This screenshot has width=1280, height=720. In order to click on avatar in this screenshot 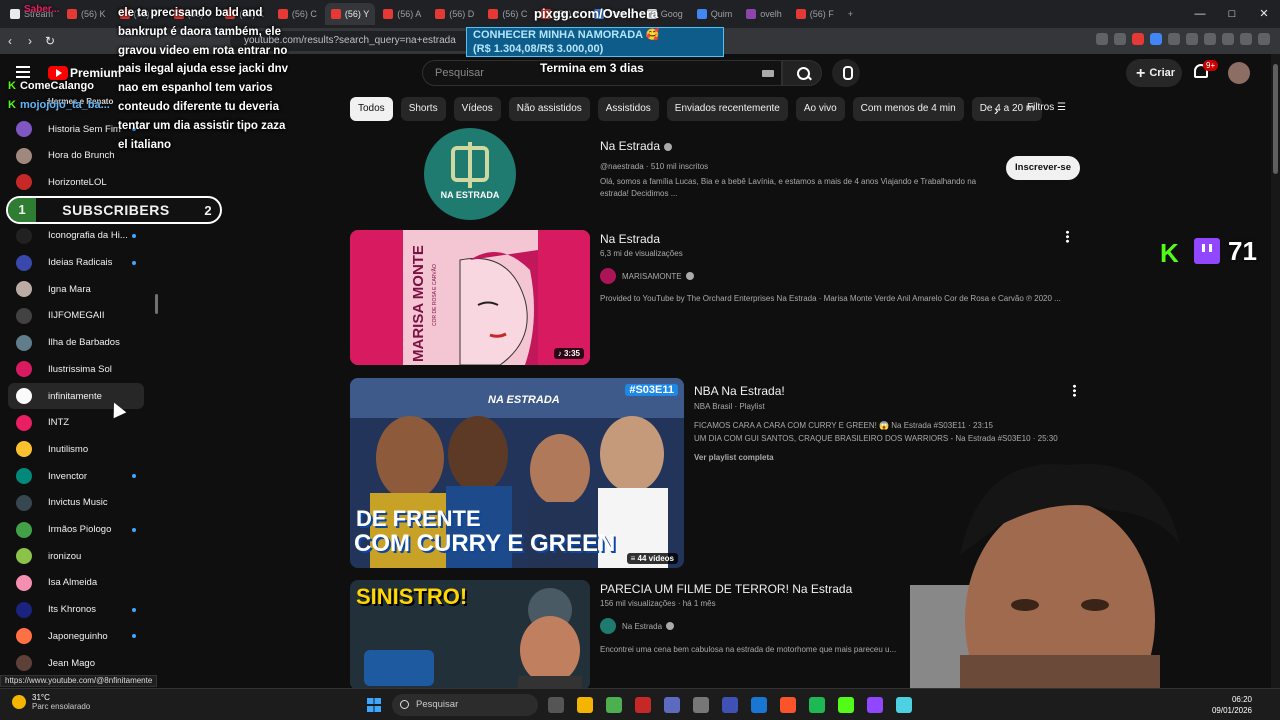, I will do `click(1239, 73)`.